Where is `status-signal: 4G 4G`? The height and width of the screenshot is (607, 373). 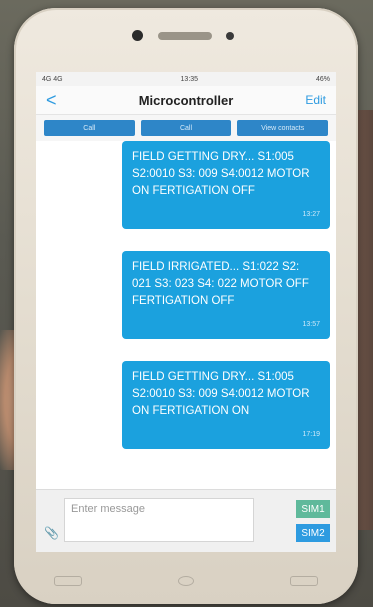
status-signal: 4G 4G is located at coordinates (52, 79).